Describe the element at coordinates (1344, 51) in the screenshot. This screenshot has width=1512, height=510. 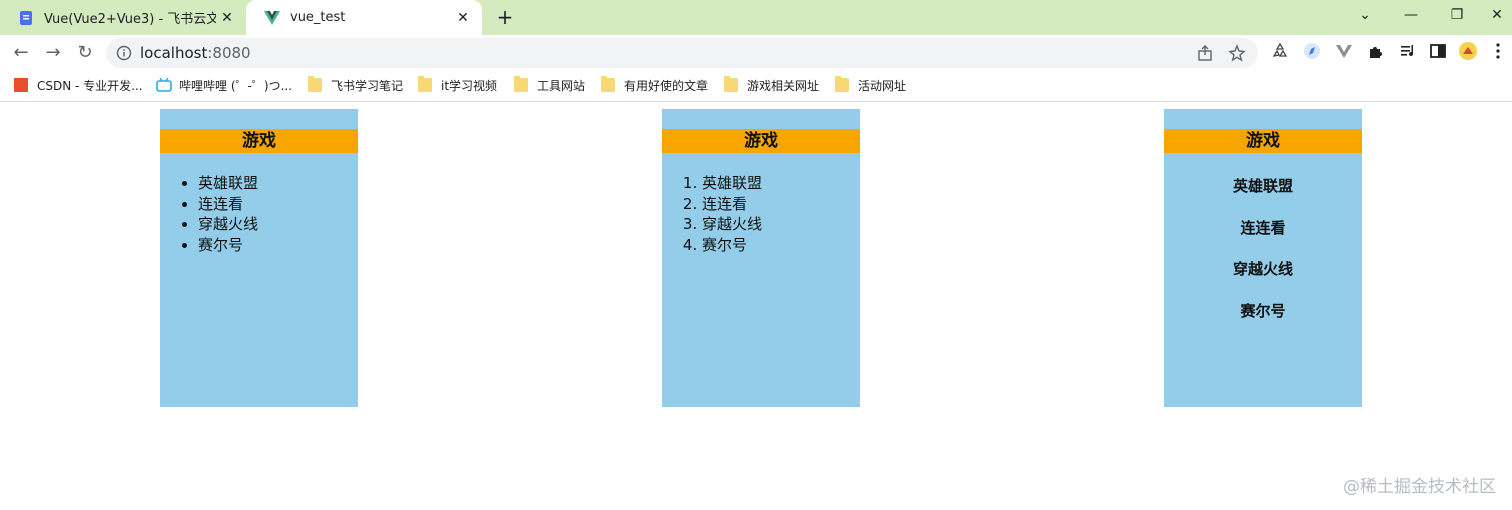
I see `vue-devtools-icon` at that location.